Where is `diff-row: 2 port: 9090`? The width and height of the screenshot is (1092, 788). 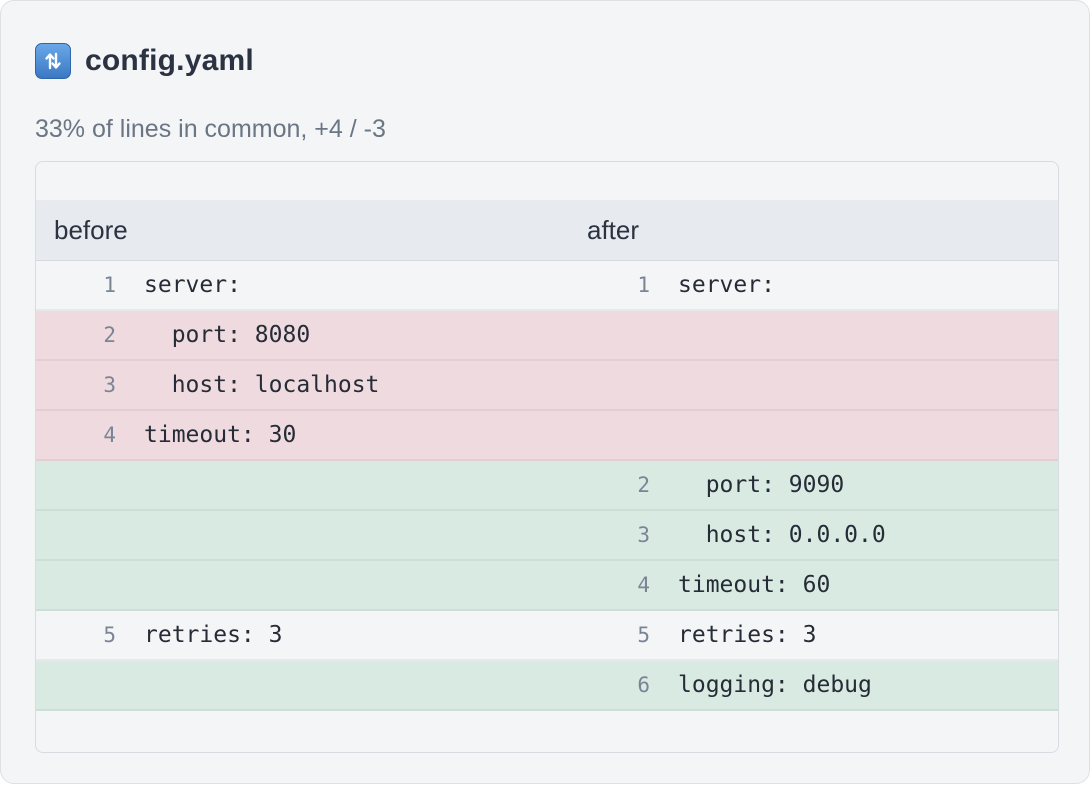 diff-row: 2 port: 9090 is located at coordinates (547, 486).